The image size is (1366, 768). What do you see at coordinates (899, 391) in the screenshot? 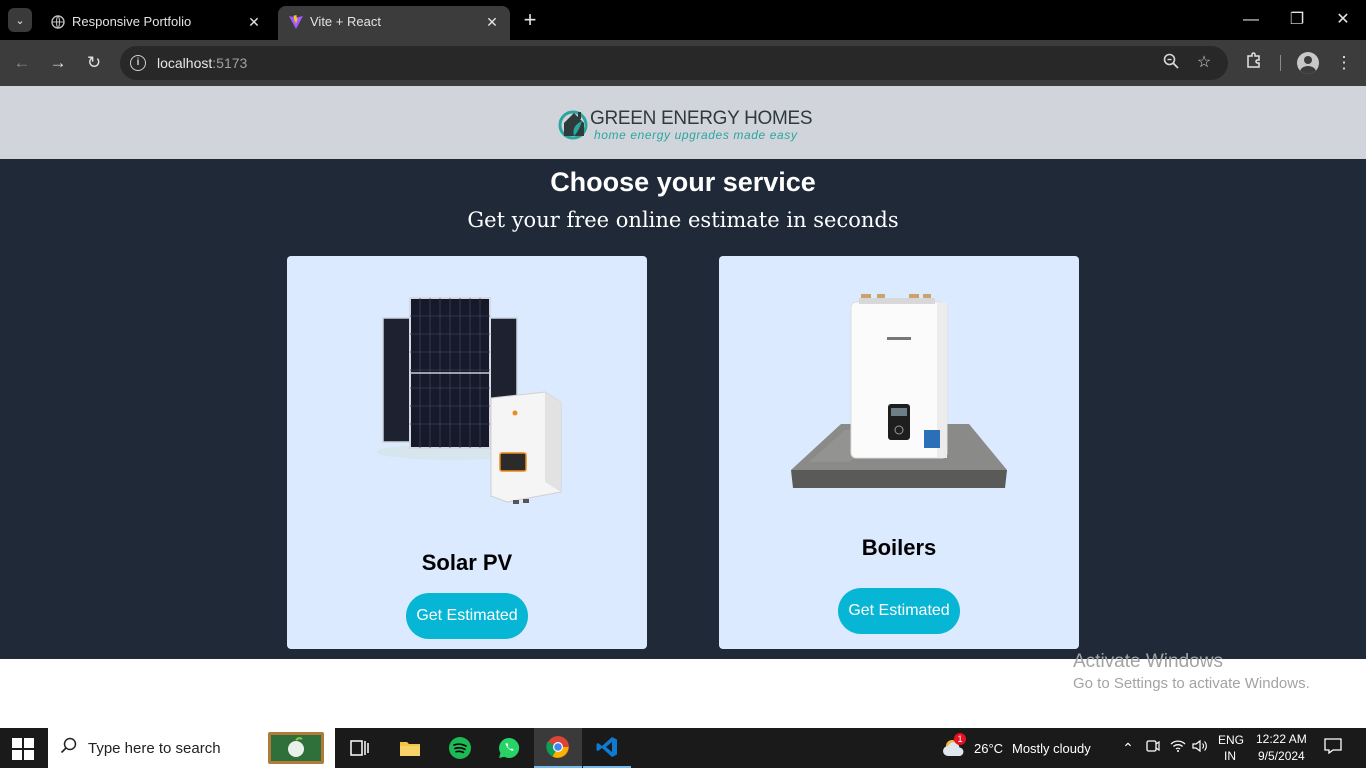
I see `boiler-image` at bounding box center [899, 391].